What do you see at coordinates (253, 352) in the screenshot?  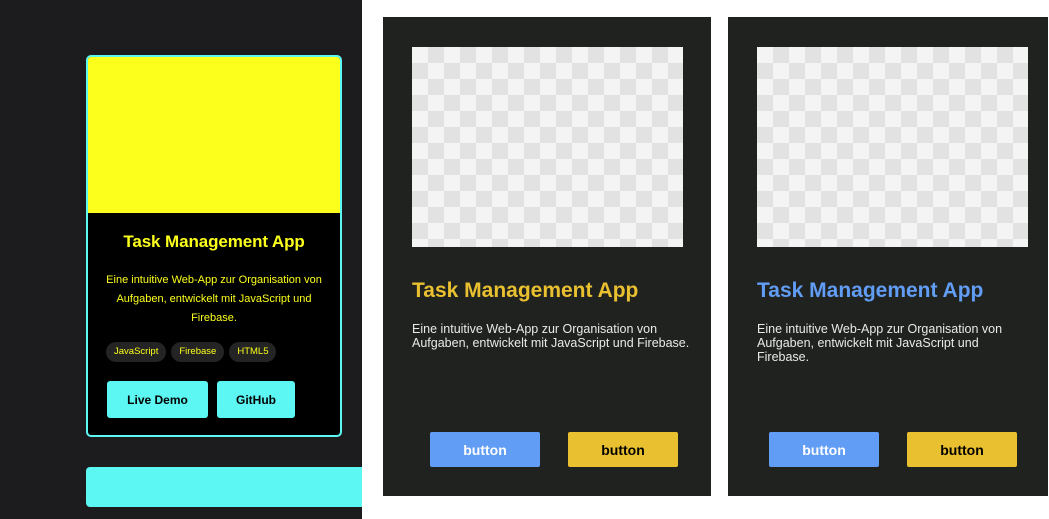 I see `tech-tag-html5: HTML5` at bounding box center [253, 352].